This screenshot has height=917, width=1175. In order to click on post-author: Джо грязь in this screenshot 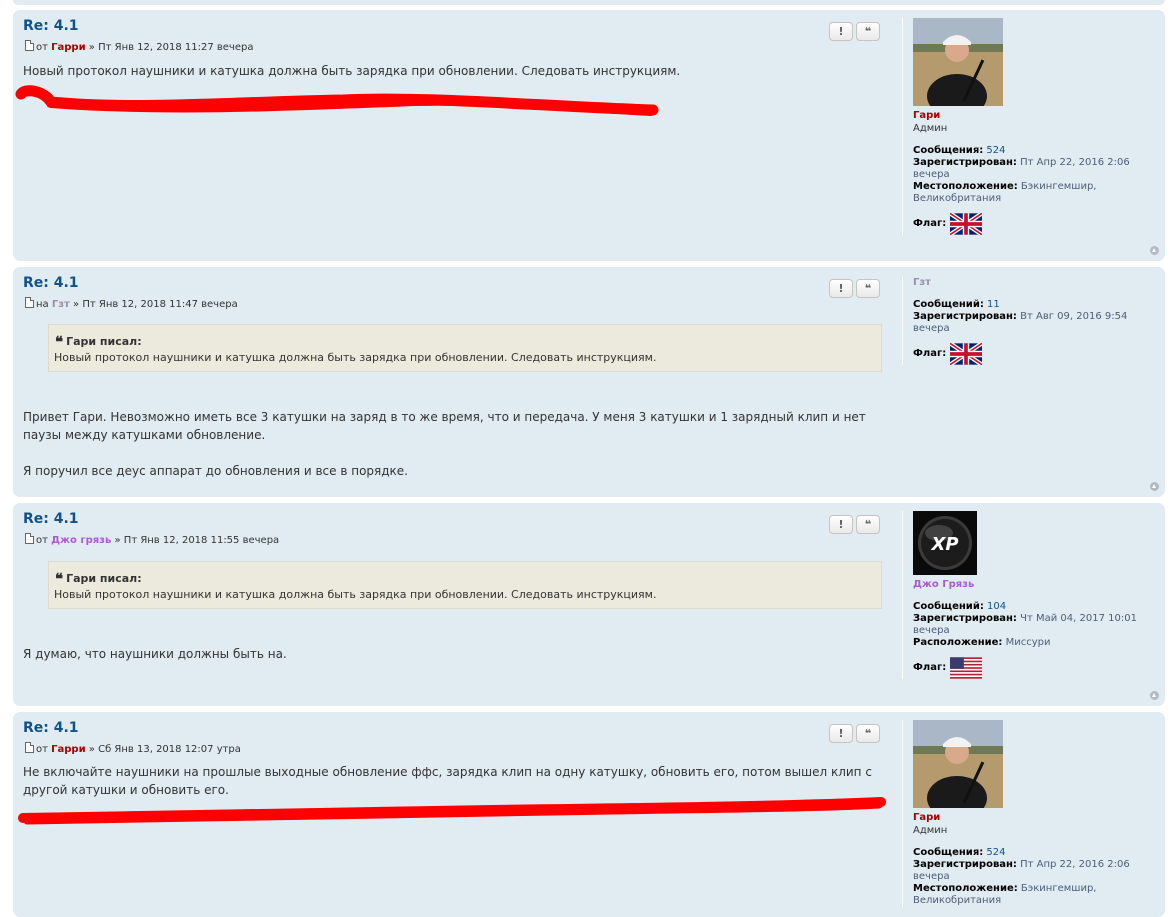, I will do `click(81, 540)`.